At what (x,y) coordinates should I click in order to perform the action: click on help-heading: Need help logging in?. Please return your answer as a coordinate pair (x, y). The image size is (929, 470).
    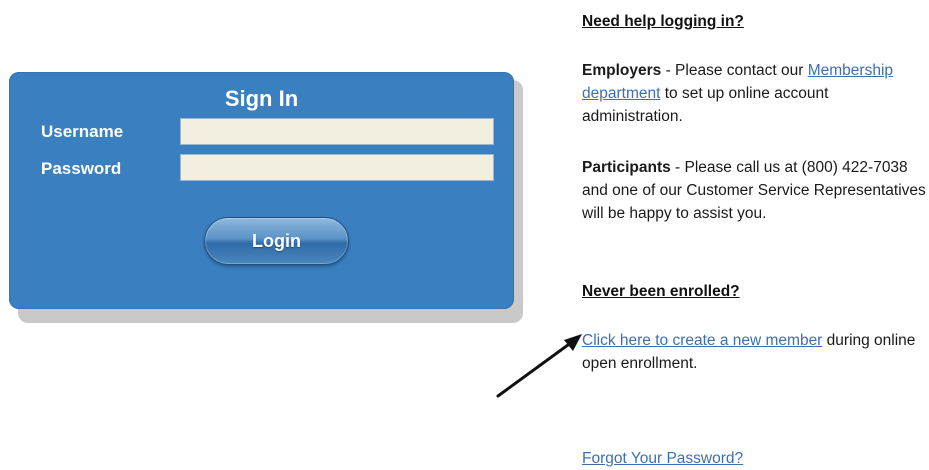
    Looking at the image, I should click on (663, 21).